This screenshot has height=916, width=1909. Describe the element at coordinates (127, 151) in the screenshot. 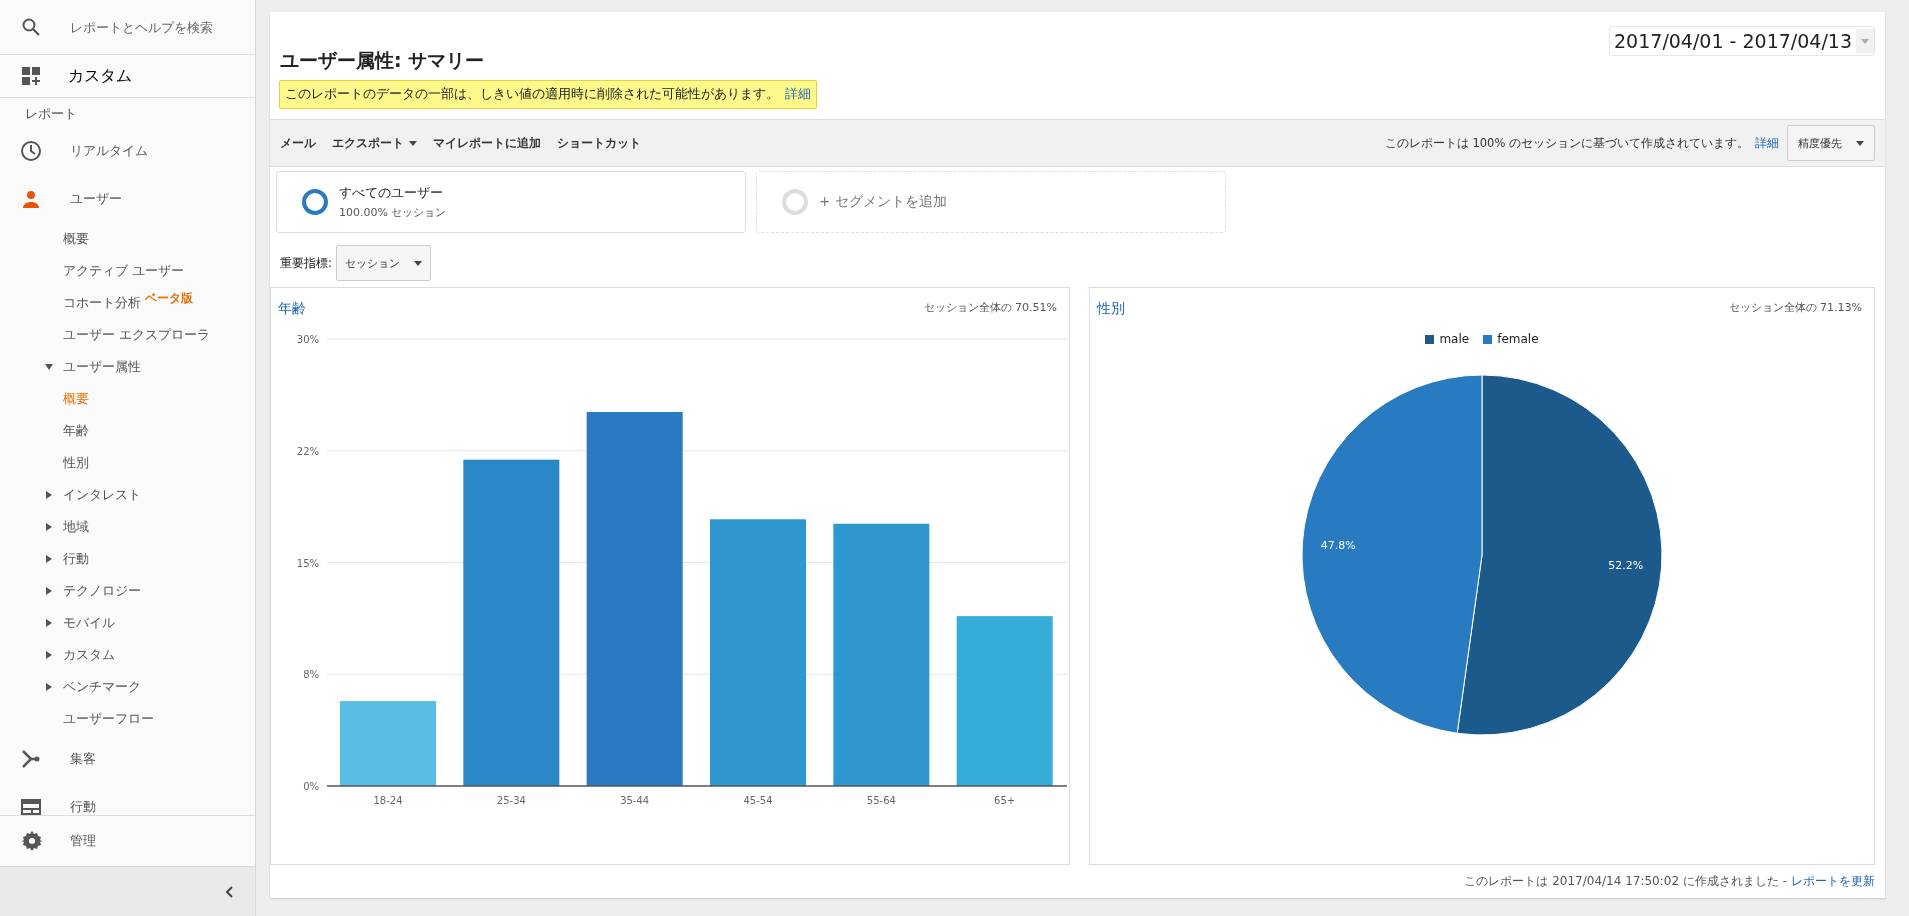

I see `nav-item: リアルタイム` at that location.